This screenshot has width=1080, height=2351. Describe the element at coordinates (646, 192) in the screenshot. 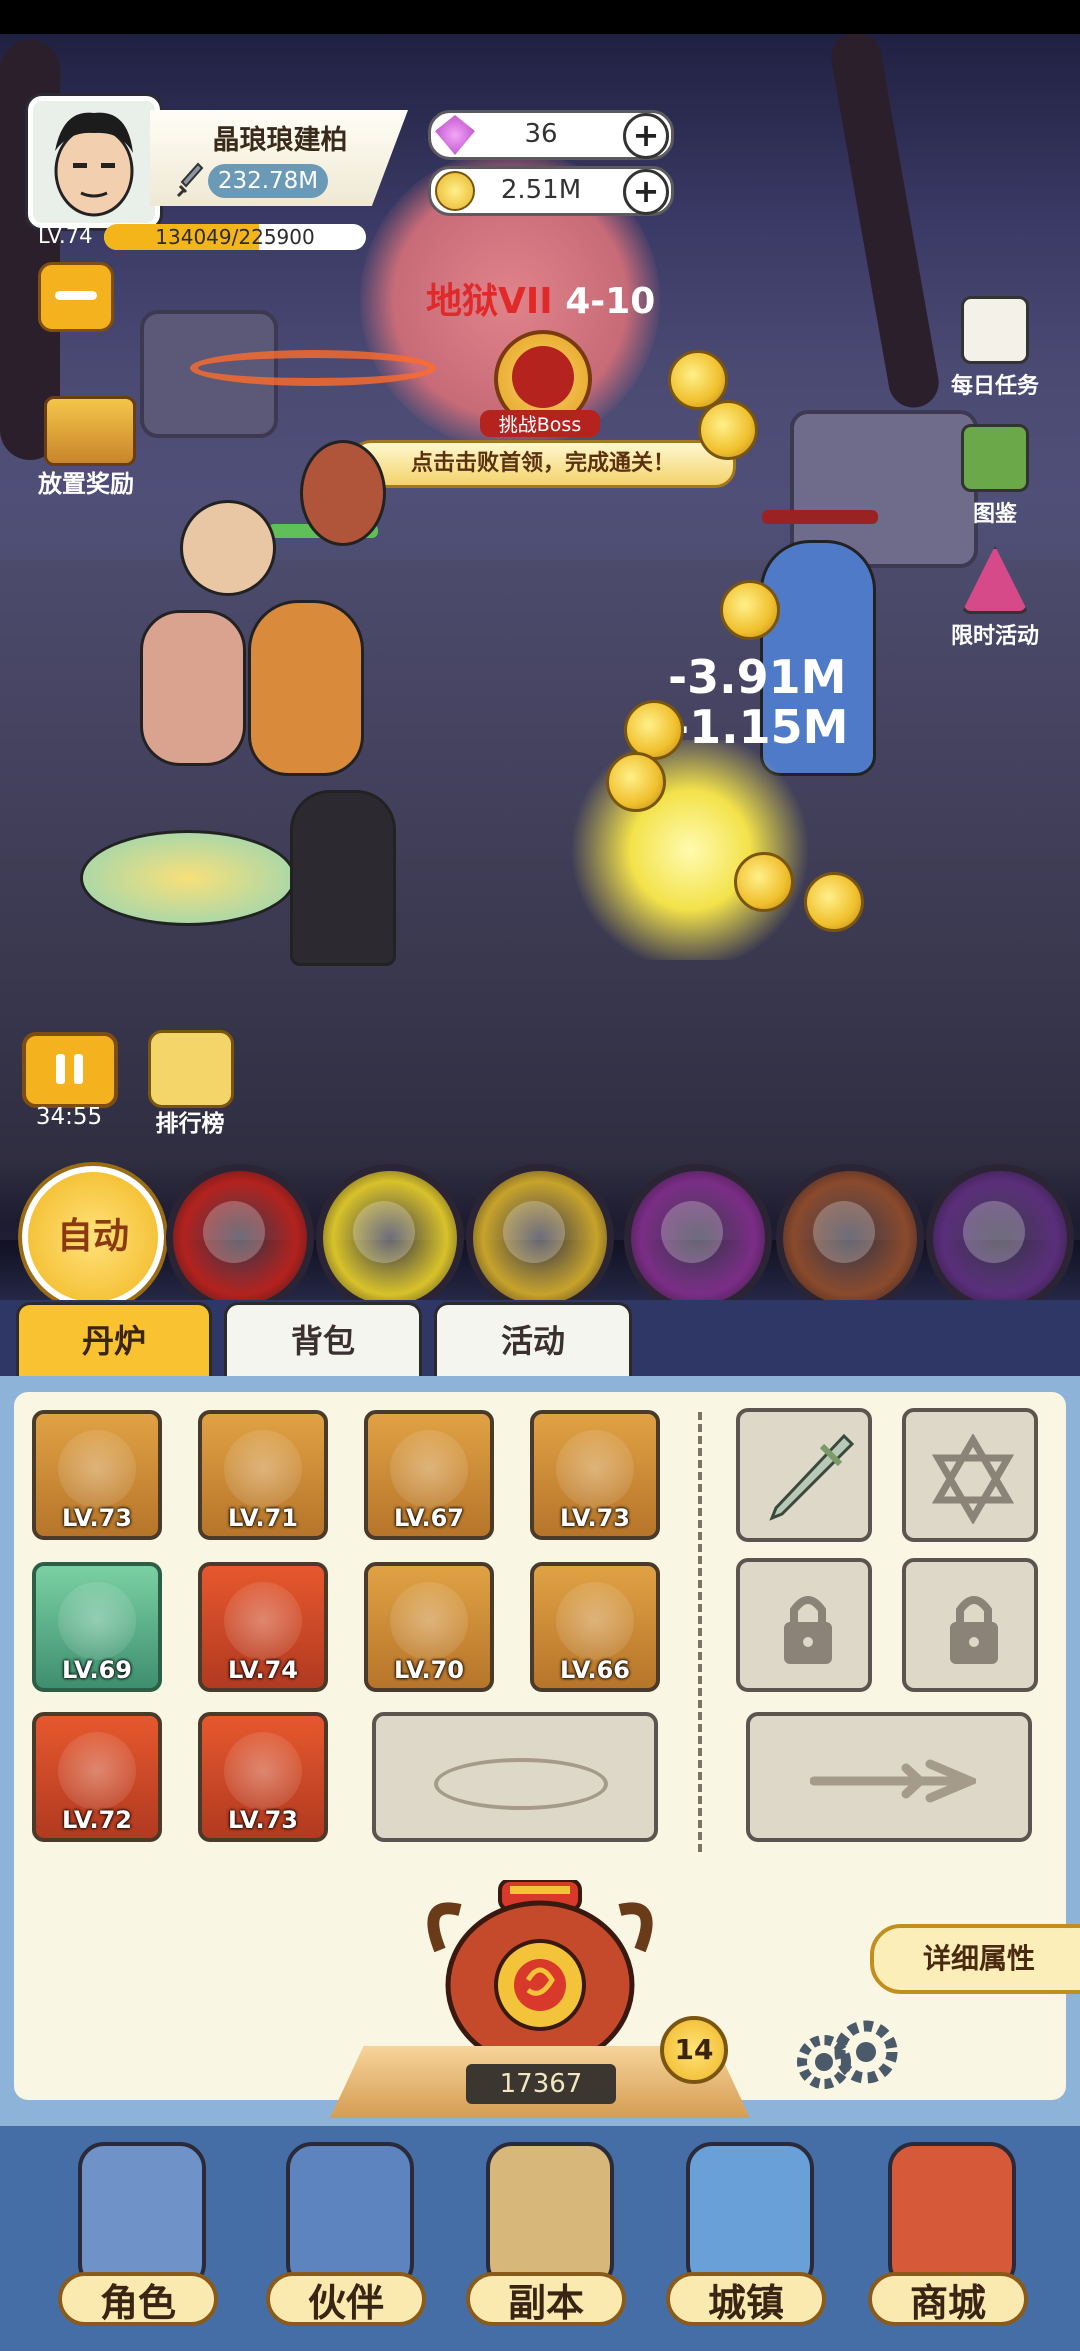

I see `add-gold-button: +` at that location.